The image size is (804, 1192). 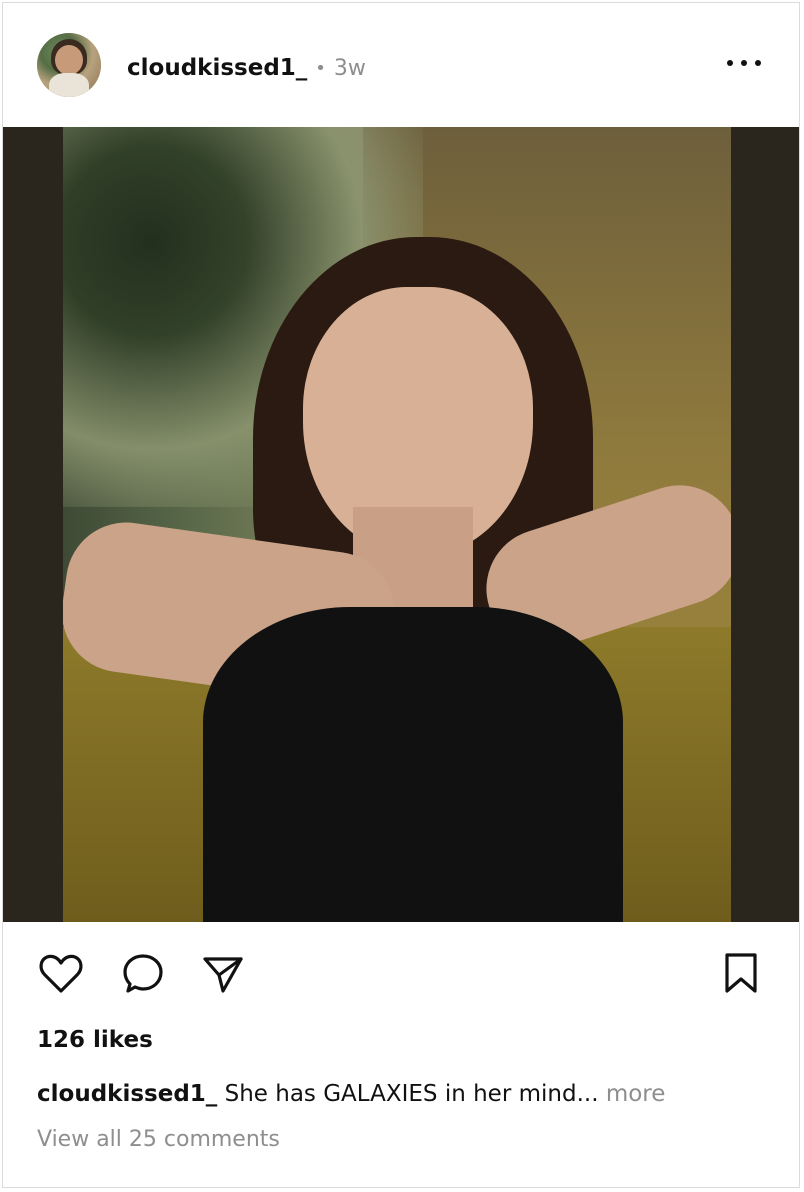 What do you see at coordinates (741, 973) in the screenshot?
I see `bookmark-icon` at bounding box center [741, 973].